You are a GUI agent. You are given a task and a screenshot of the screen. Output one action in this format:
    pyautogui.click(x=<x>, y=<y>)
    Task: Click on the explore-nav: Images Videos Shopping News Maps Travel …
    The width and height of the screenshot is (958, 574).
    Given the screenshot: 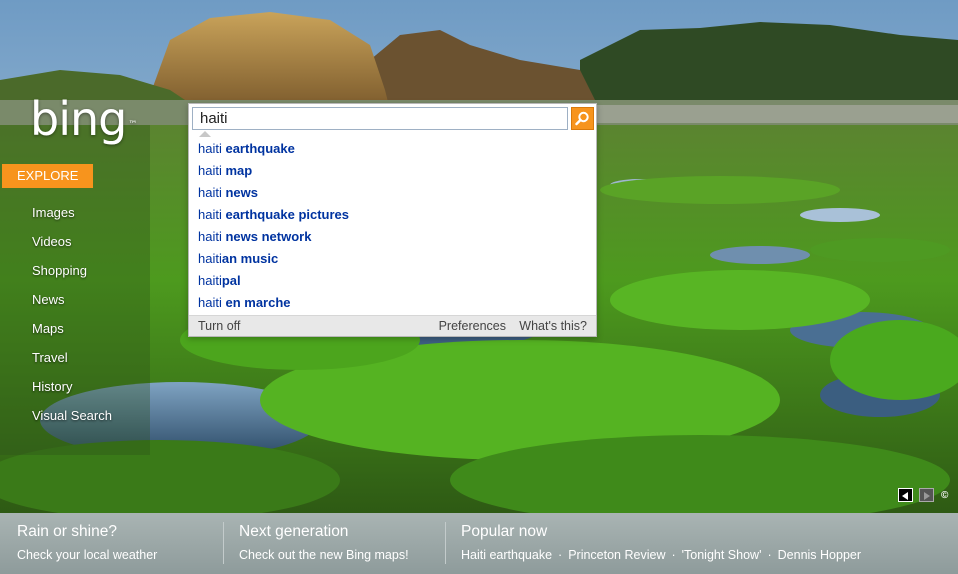 What is the action you would take?
    pyautogui.click(x=72, y=319)
    